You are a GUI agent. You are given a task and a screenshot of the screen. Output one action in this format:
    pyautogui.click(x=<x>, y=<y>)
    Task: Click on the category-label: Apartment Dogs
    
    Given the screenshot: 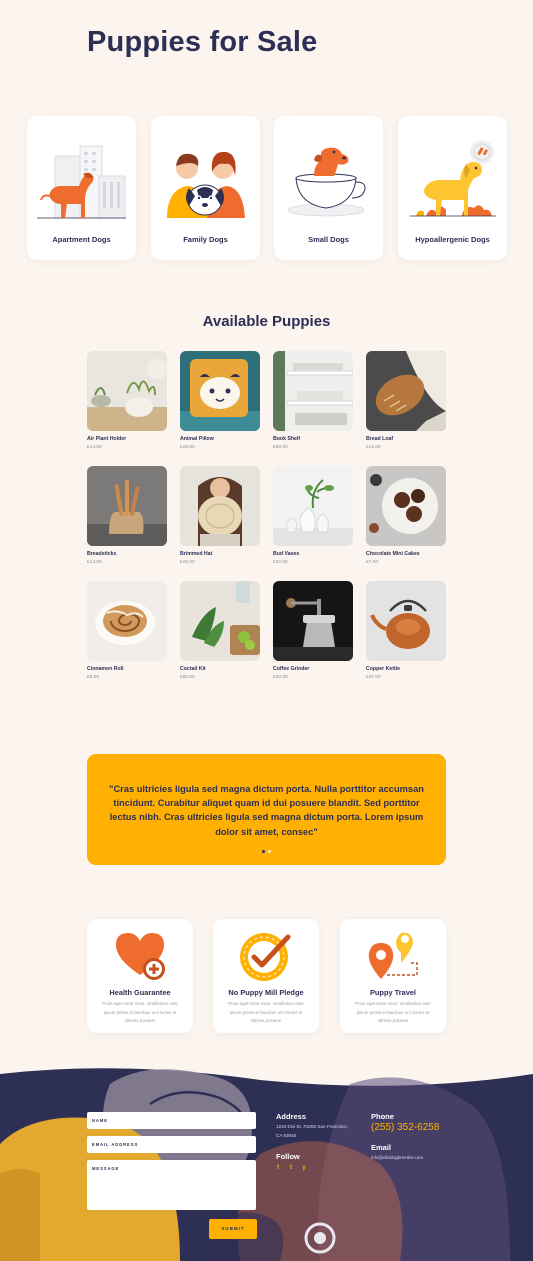 What is the action you would take?
    pyautogui.click(x=81, y=239)
    